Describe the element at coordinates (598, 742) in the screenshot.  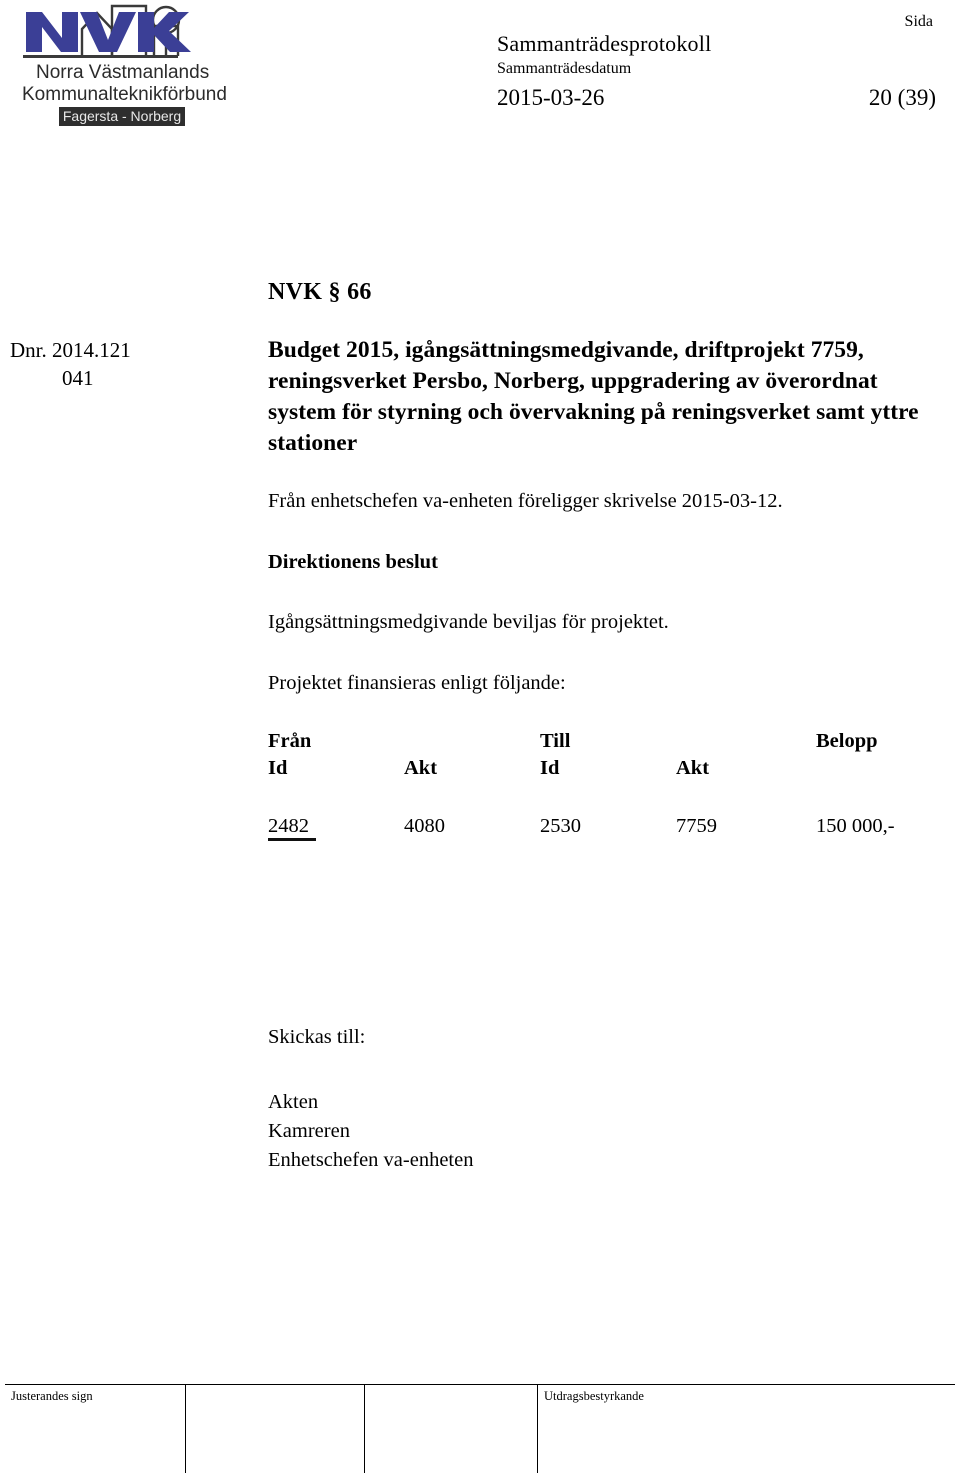
I see `finance-table-group-header-row: Från Till Belopp` at that location.